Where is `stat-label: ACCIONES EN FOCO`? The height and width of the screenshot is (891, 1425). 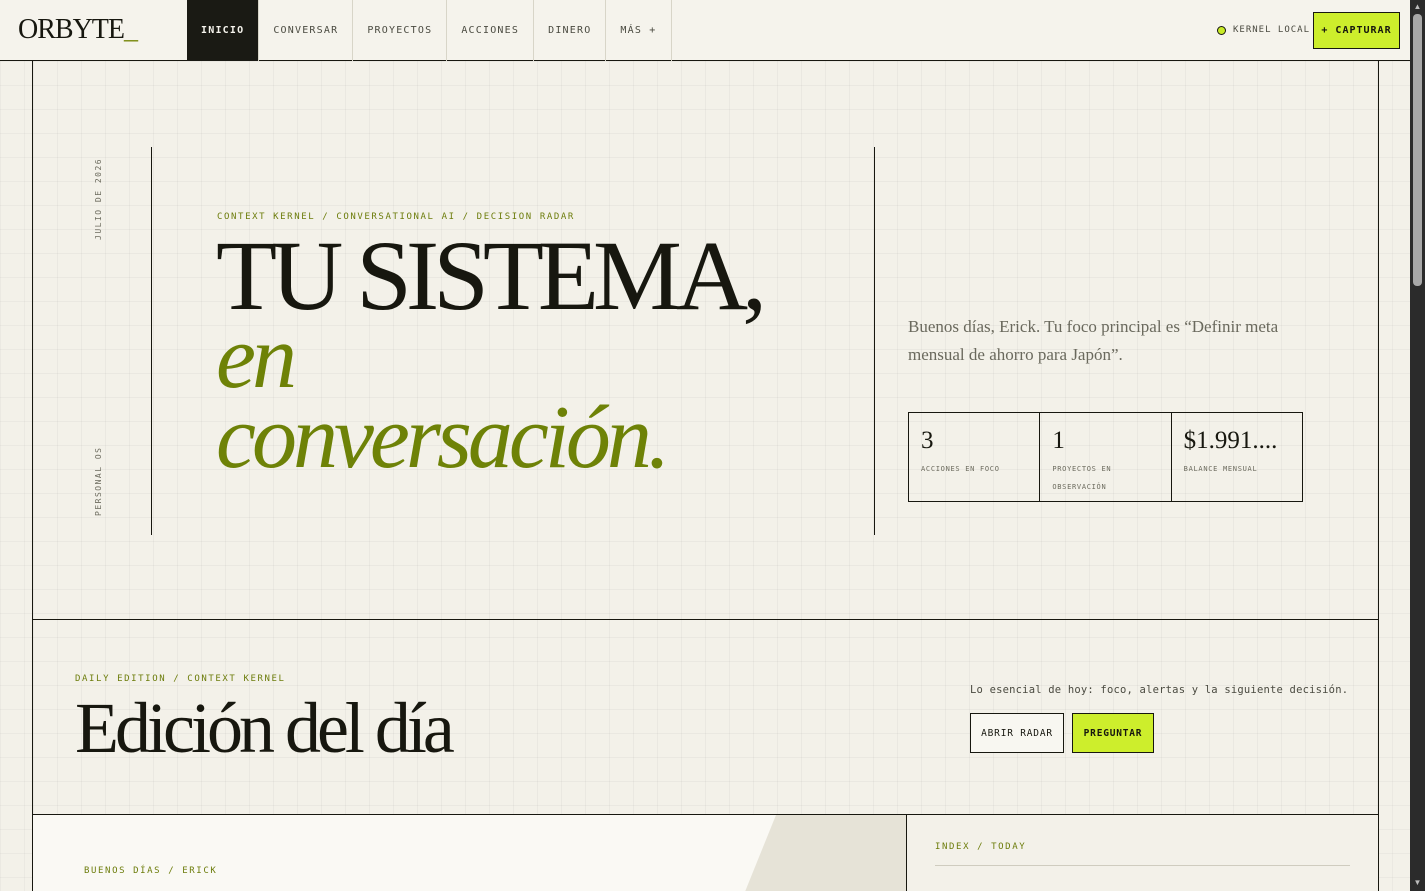 stat-label: ACCIONES EN FOCO is located at coordinates (960, 469).